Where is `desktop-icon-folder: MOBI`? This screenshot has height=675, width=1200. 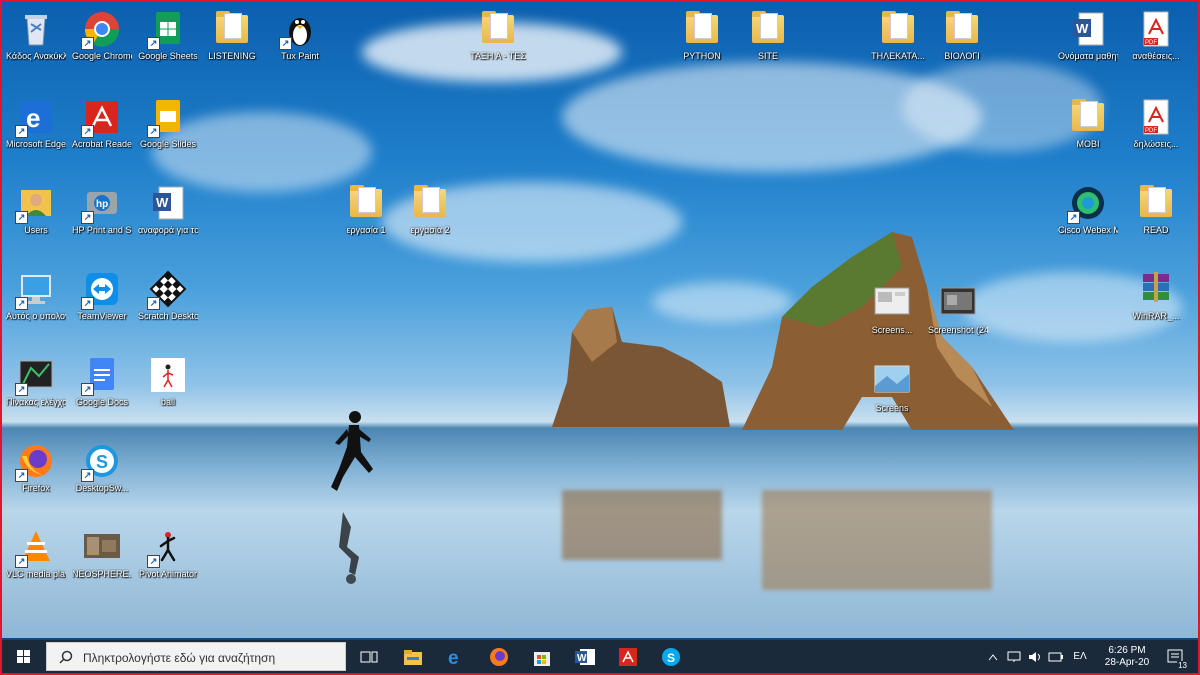 desktop-icon-folder: MOBI is located at coordinates (1088, 136).